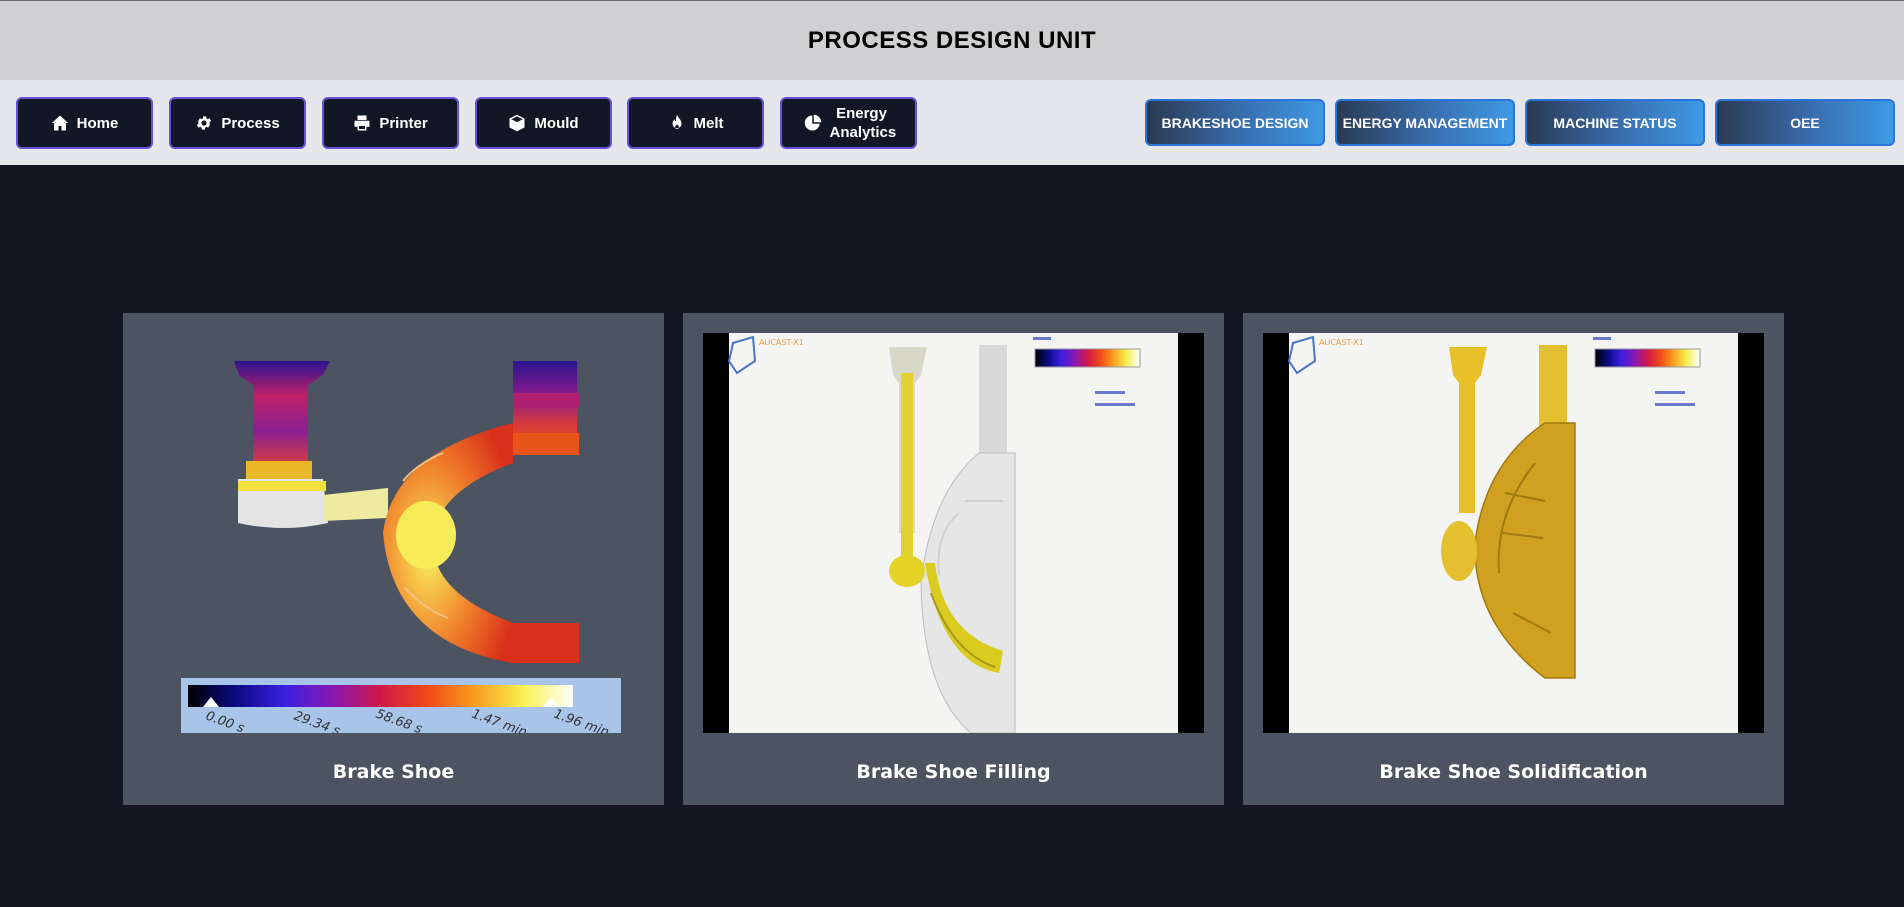 The height and width of the screenshot is (907, 1904). What do you see at coordinates (708, 123) in the screenshot?
I see `melt-button-label: Melt` at bounding box center [708, 123].